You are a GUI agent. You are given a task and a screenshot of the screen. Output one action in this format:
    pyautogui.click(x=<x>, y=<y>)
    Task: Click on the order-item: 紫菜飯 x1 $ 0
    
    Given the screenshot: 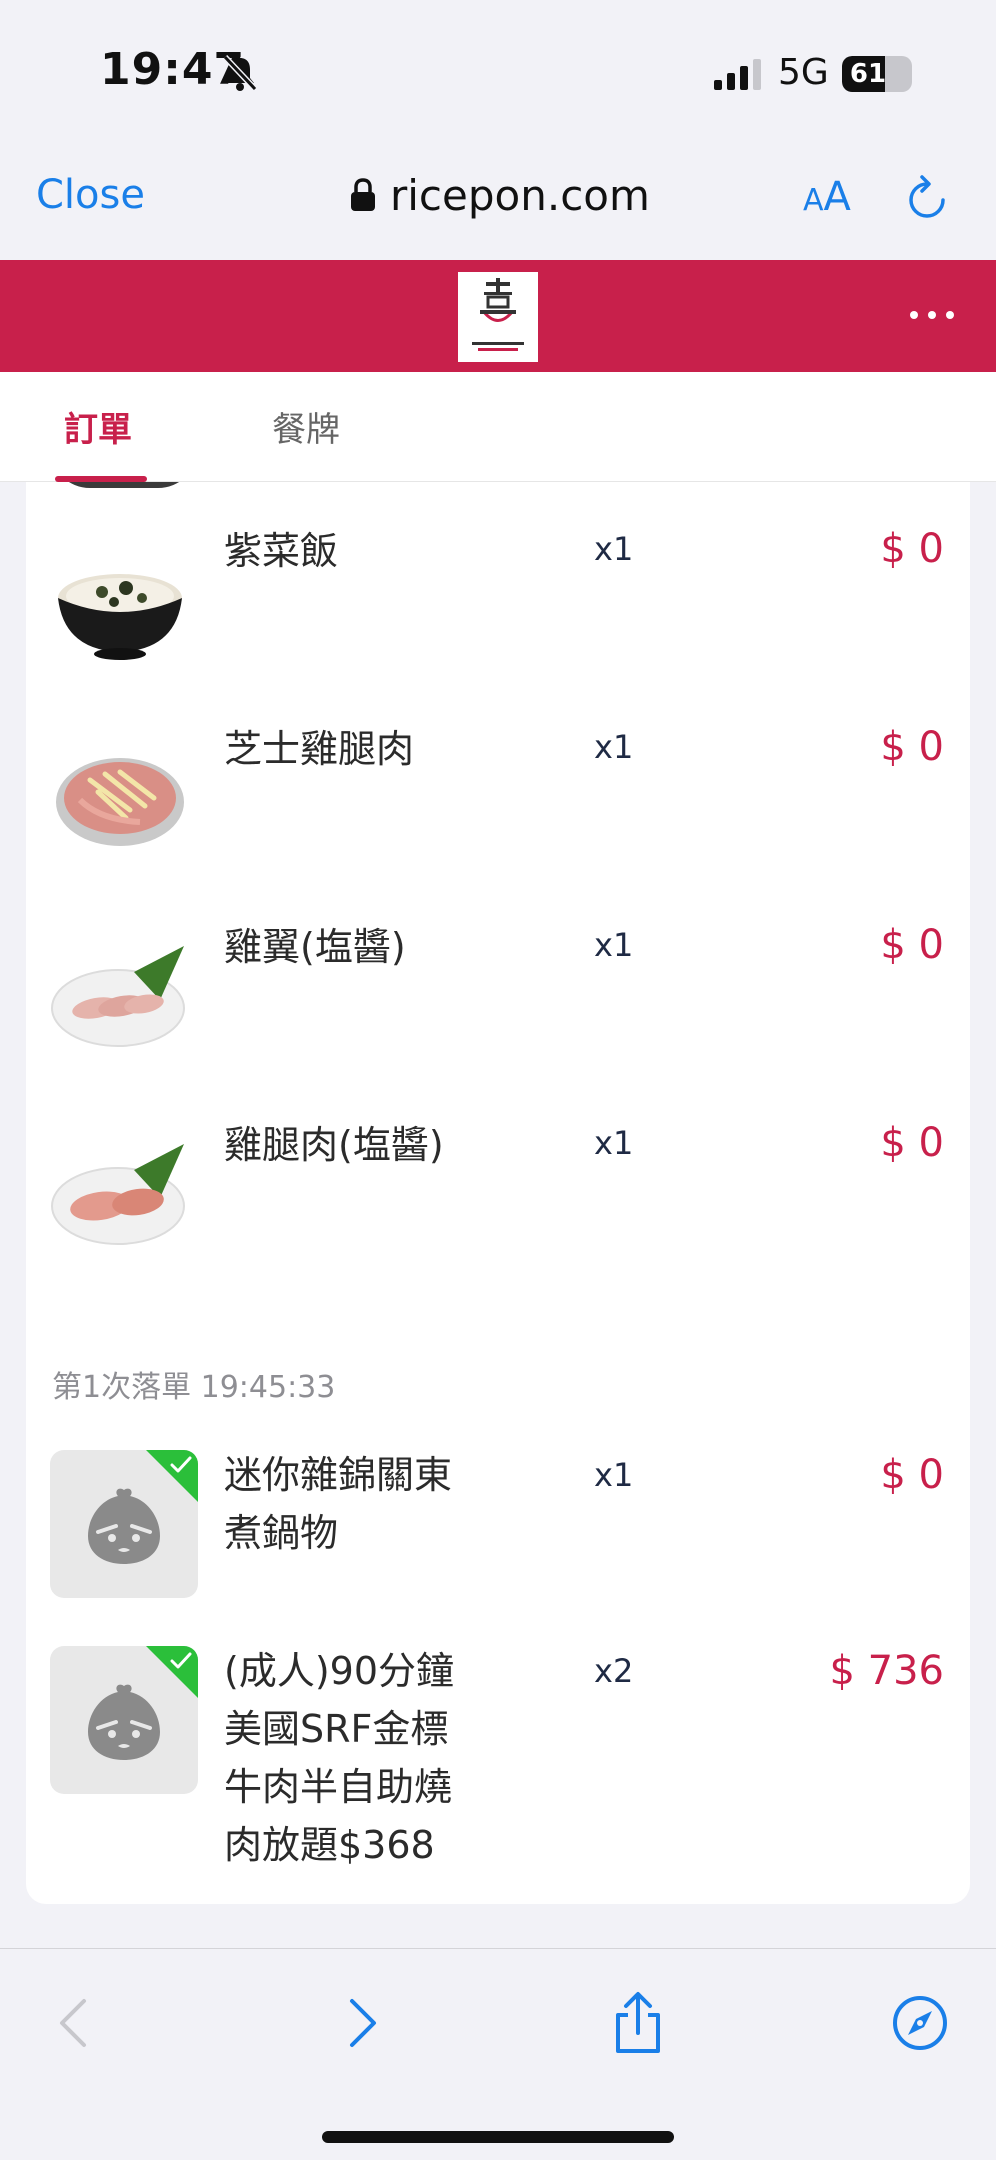 What is the action you would take?
    pyautogui.click(x=498, y=611)
    